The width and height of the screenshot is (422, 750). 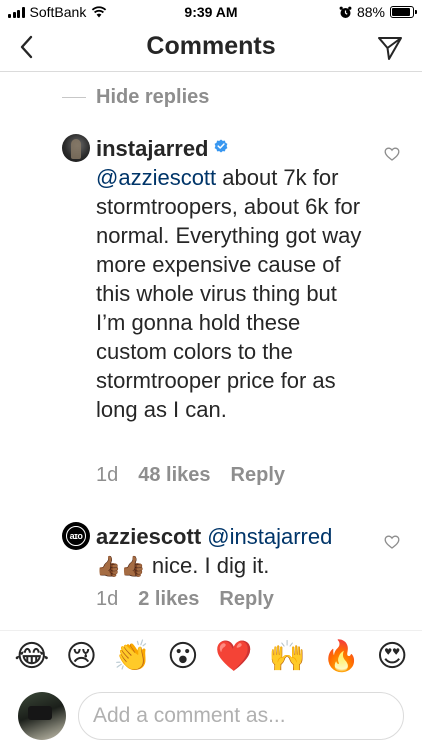 What do you see at coordinates (40, 713) in the screenshot?
I see `avatar-camera-shape` at bounding box center [40, 713].